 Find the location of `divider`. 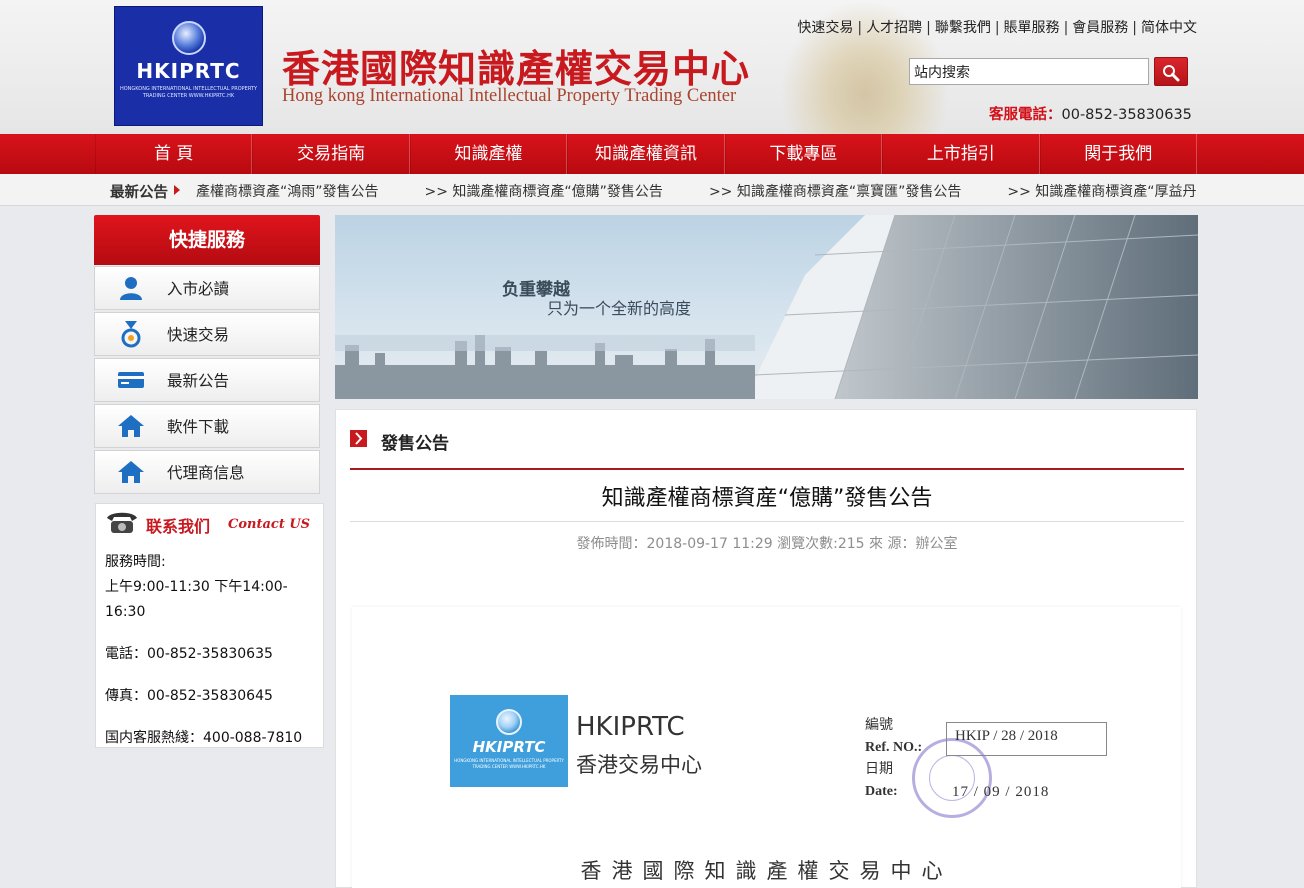

divider is located at coordinates (767, 521).